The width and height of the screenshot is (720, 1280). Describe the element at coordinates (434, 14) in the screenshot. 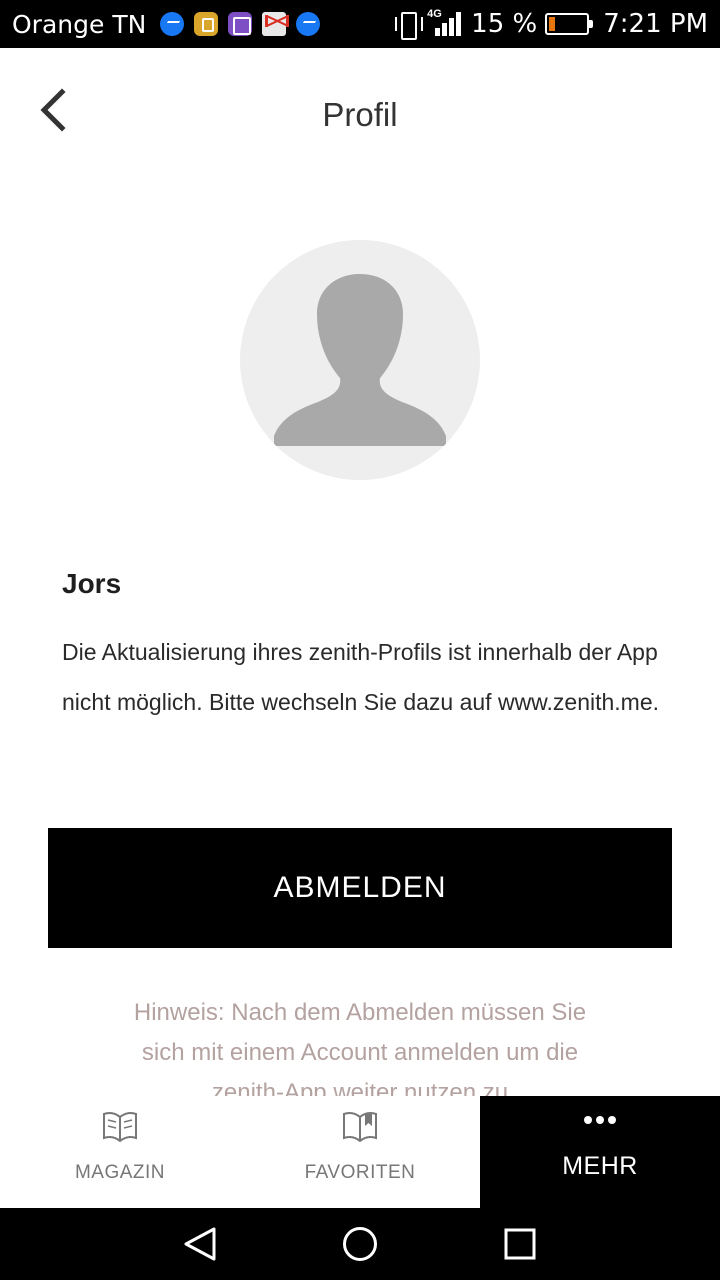

I see `network-type: 4G` at that location.